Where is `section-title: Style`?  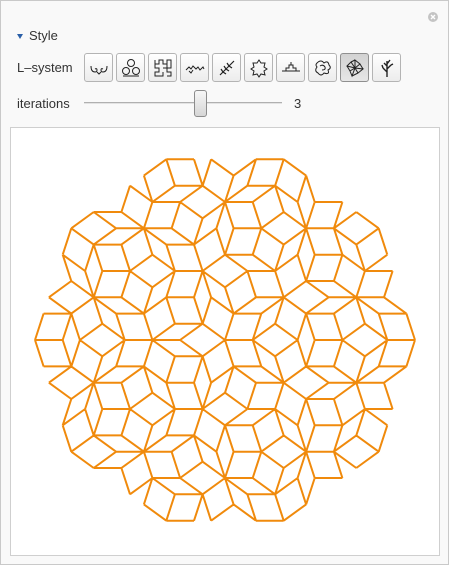 section-title: Style is located at coordinates (43, 35).